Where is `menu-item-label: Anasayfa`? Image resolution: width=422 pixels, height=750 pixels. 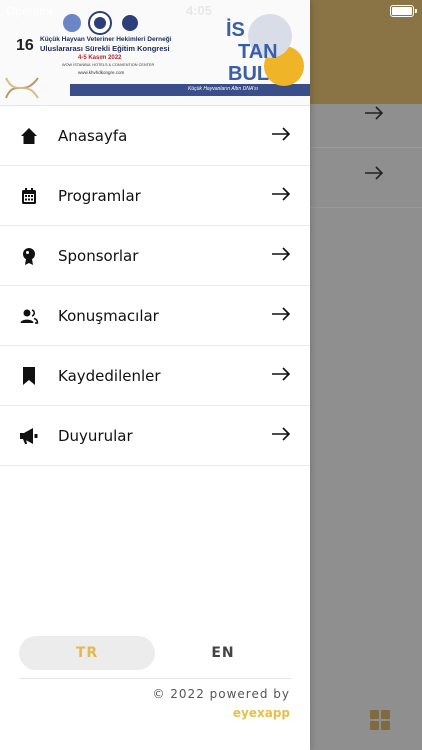
menu-item-label: Anasayfa is located at coordinates (93, 135).